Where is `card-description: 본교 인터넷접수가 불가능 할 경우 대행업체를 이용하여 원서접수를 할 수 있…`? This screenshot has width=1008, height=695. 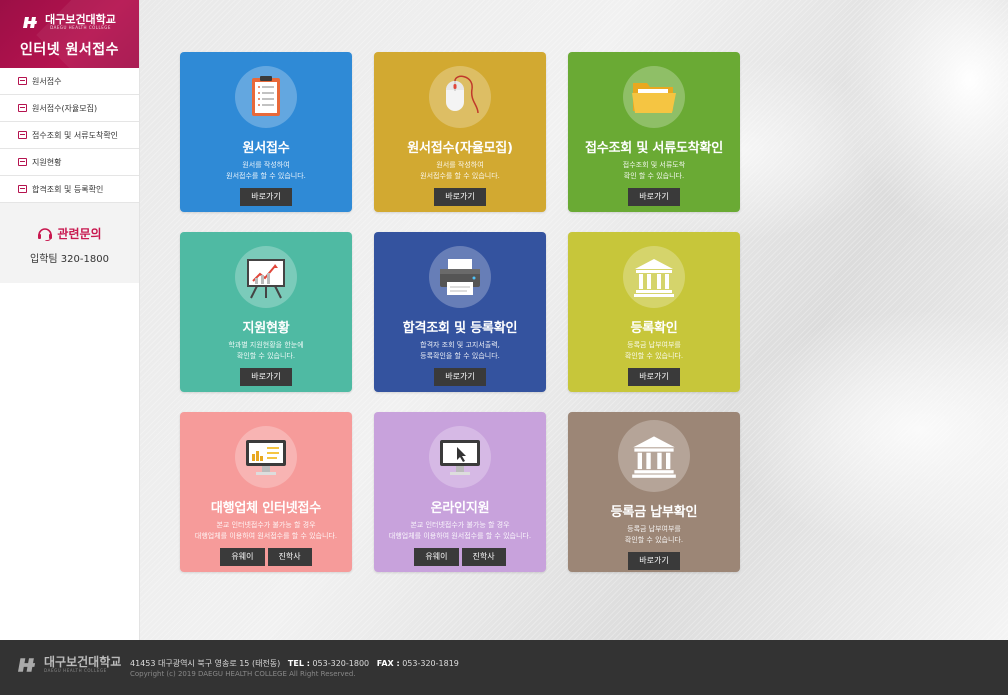 card-description: 본교 인터넷접수가 불가능 할 경우 대행업체를 이용하여 원서접수를 할 수 있… is located at coordinates (460, 531).